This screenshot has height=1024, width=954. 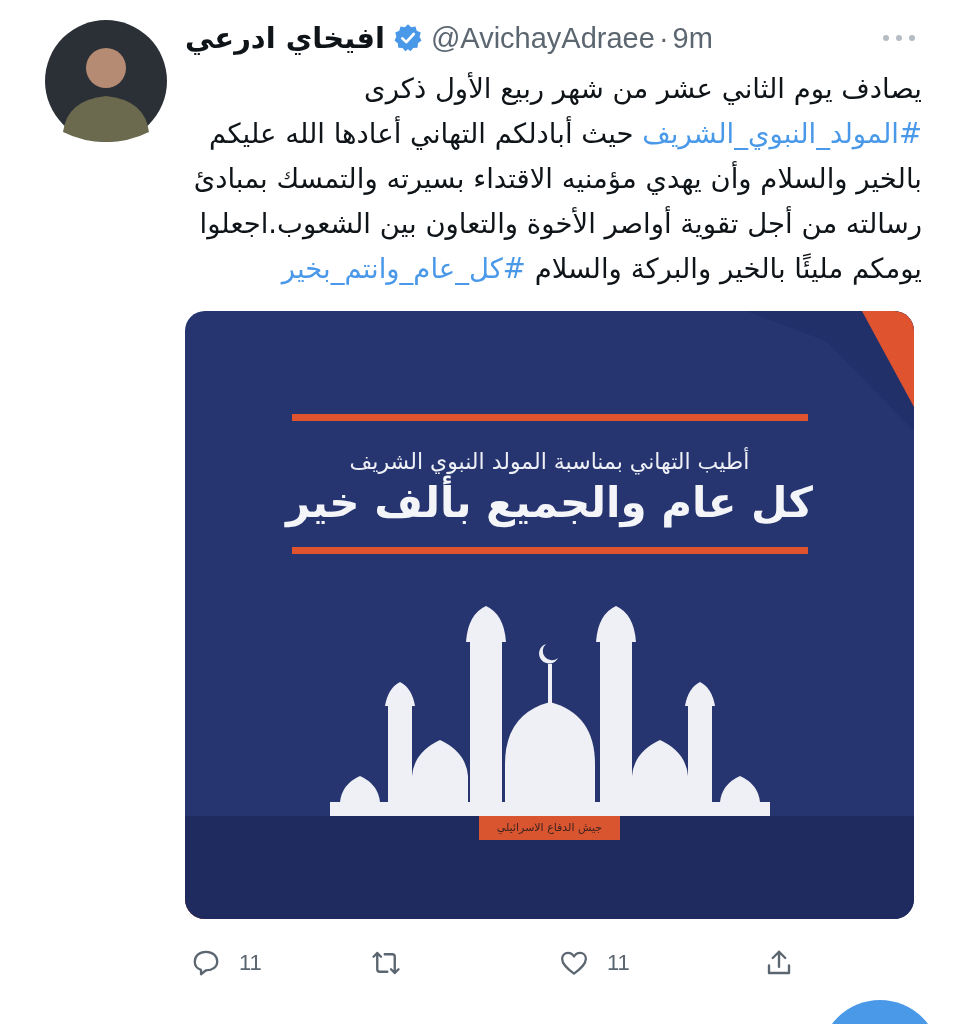 I want to click on author-name: افيخاي ادرعي, so click(x=285, y=38).